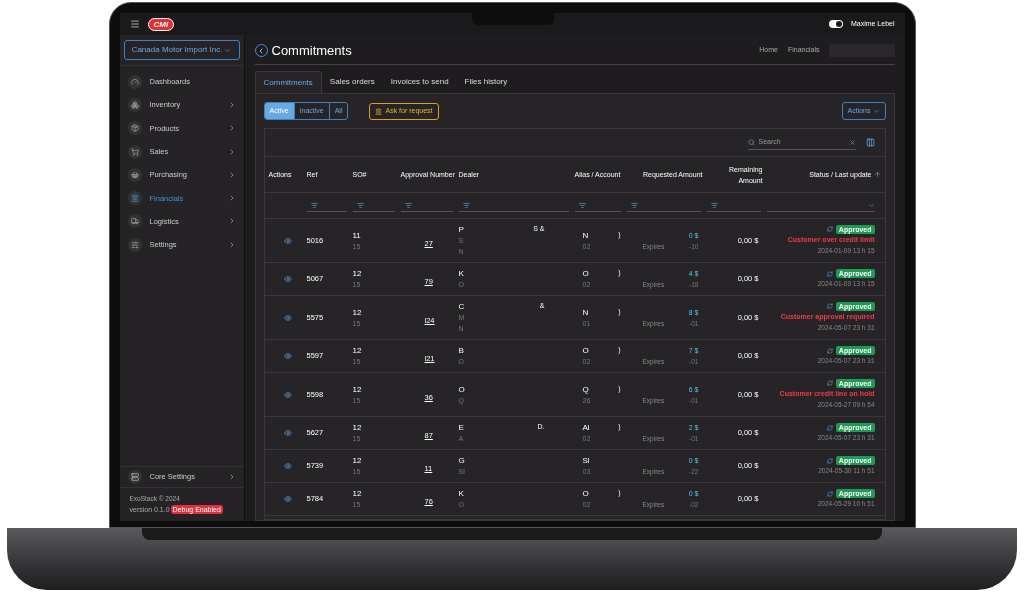 Image resolution: width=1024 pixels, height=616 pixels. What do you see at coordinates (486, 82) in the screenshot?
I see `tab: Files history` at bounding box center [486, 82].